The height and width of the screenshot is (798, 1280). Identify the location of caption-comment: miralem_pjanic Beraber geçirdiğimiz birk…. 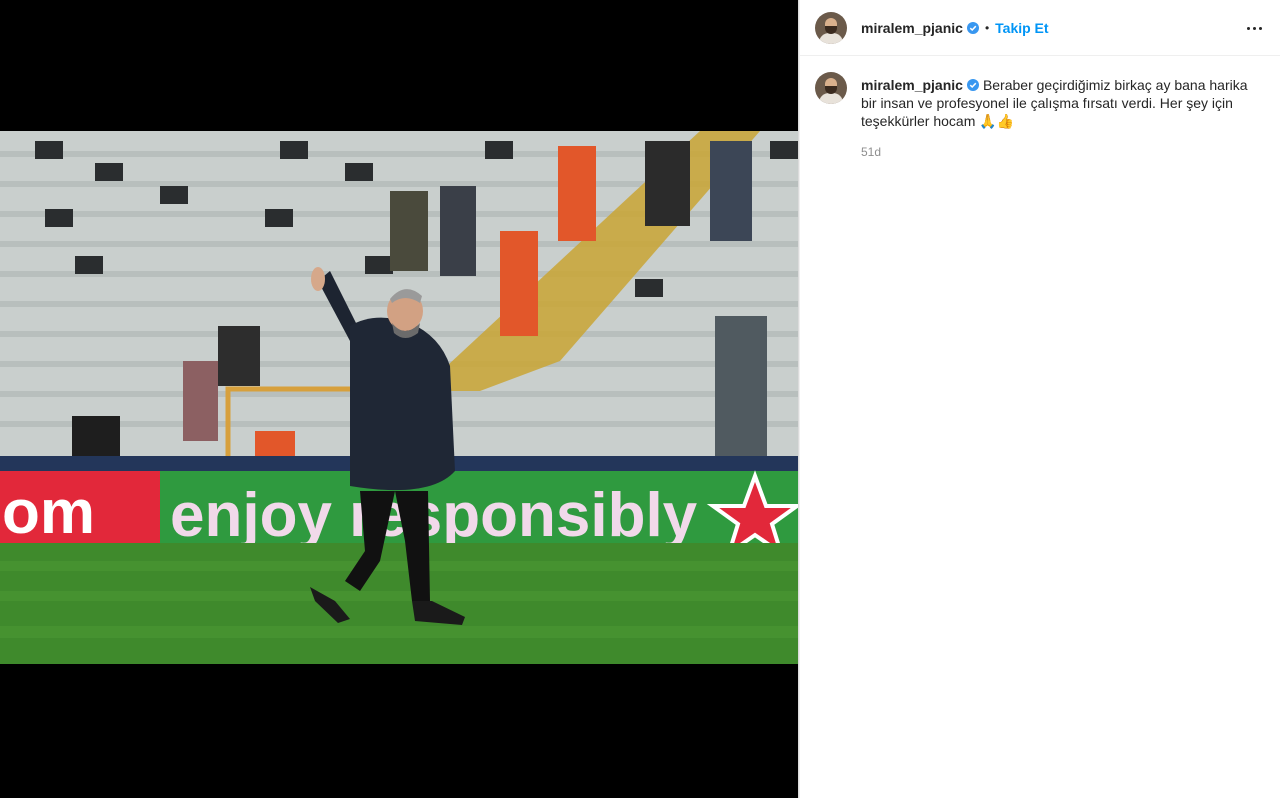
(1039, 108).